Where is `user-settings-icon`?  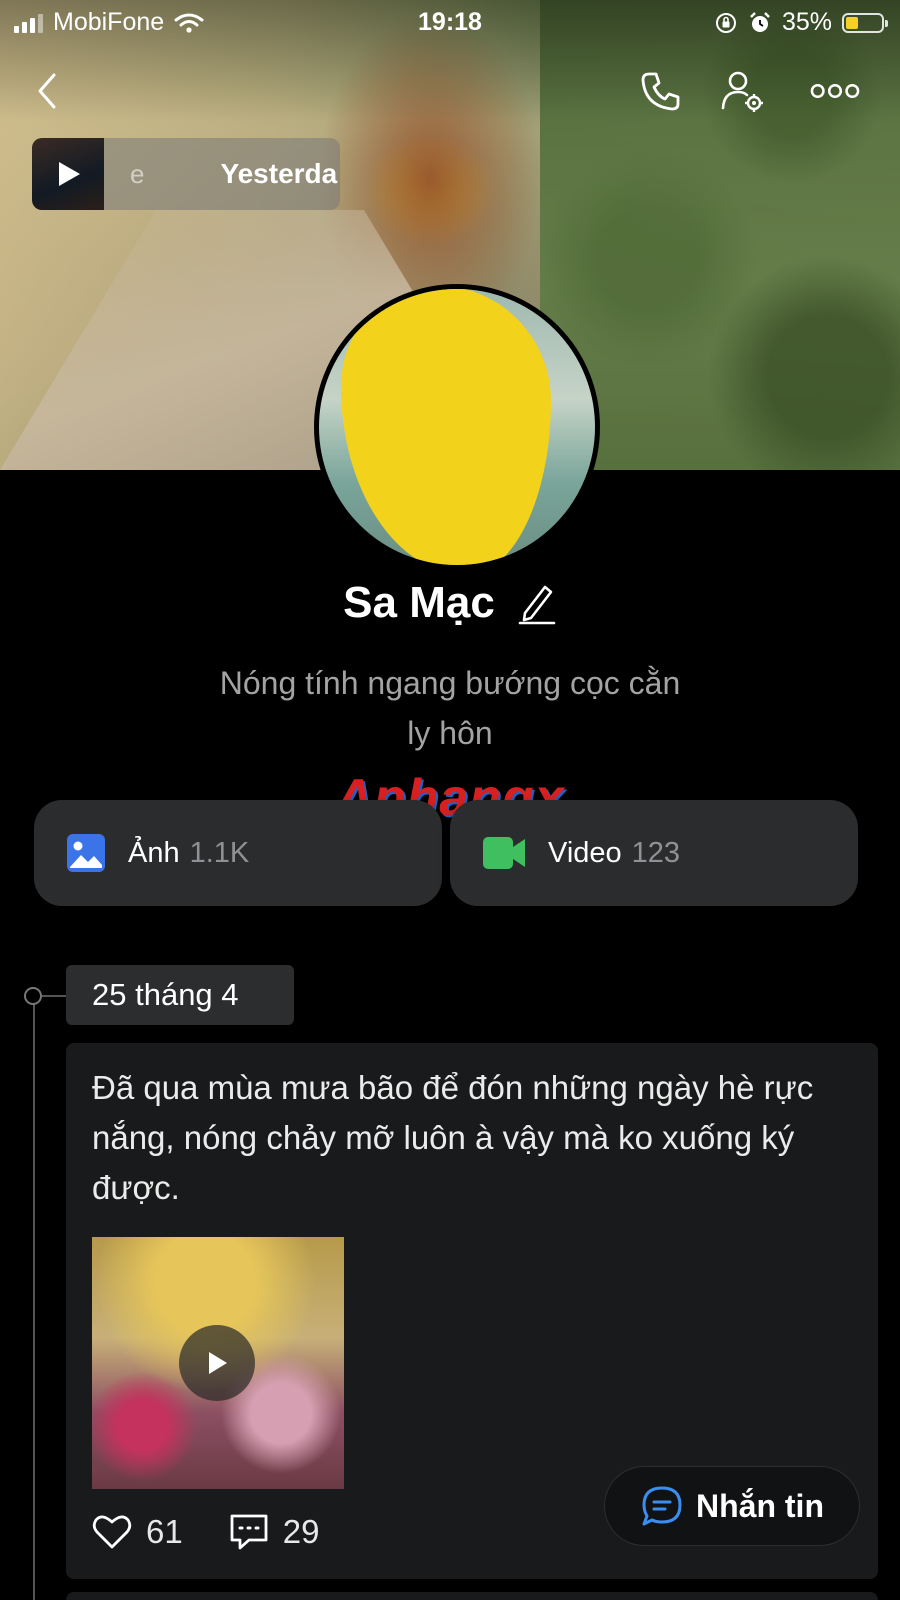
user-settings-icon is located at coordinates (742, 91).